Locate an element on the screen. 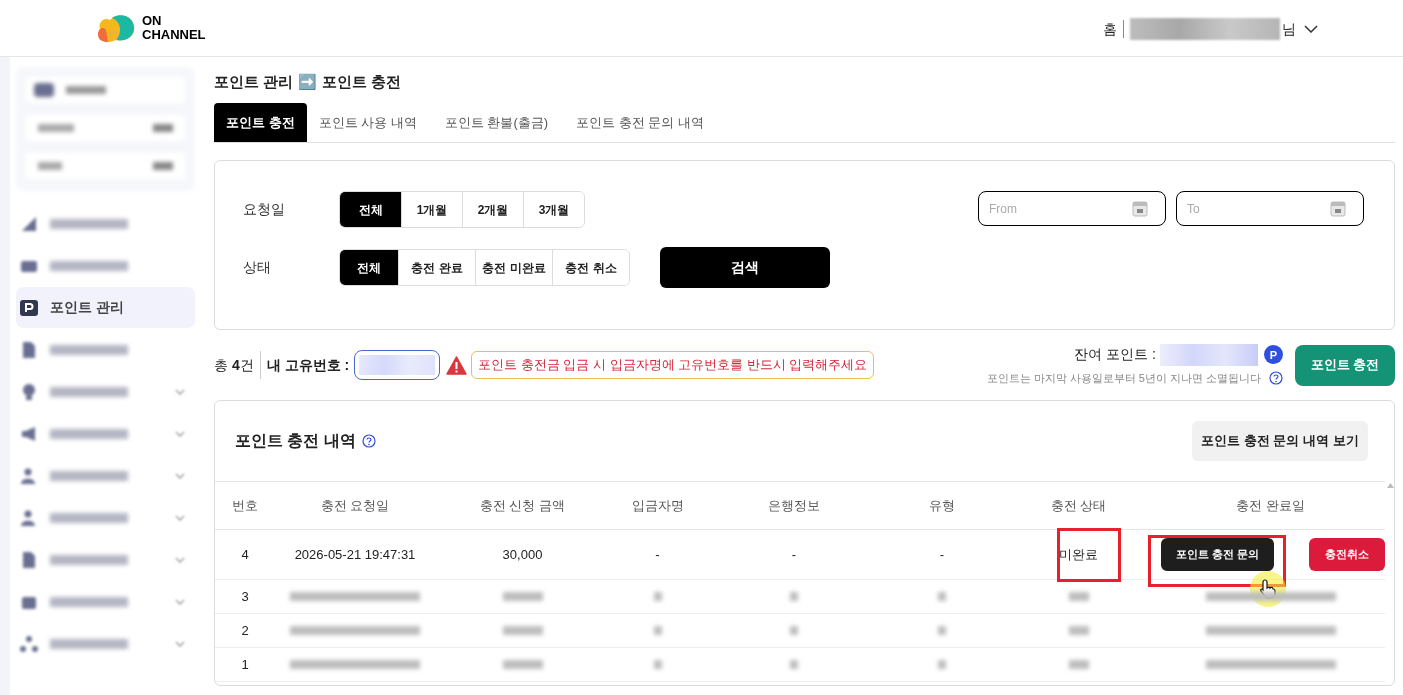 The height and width of the screenshot is (695, 1403). filter-option: 3개월 is located at coordinates (553, 209).